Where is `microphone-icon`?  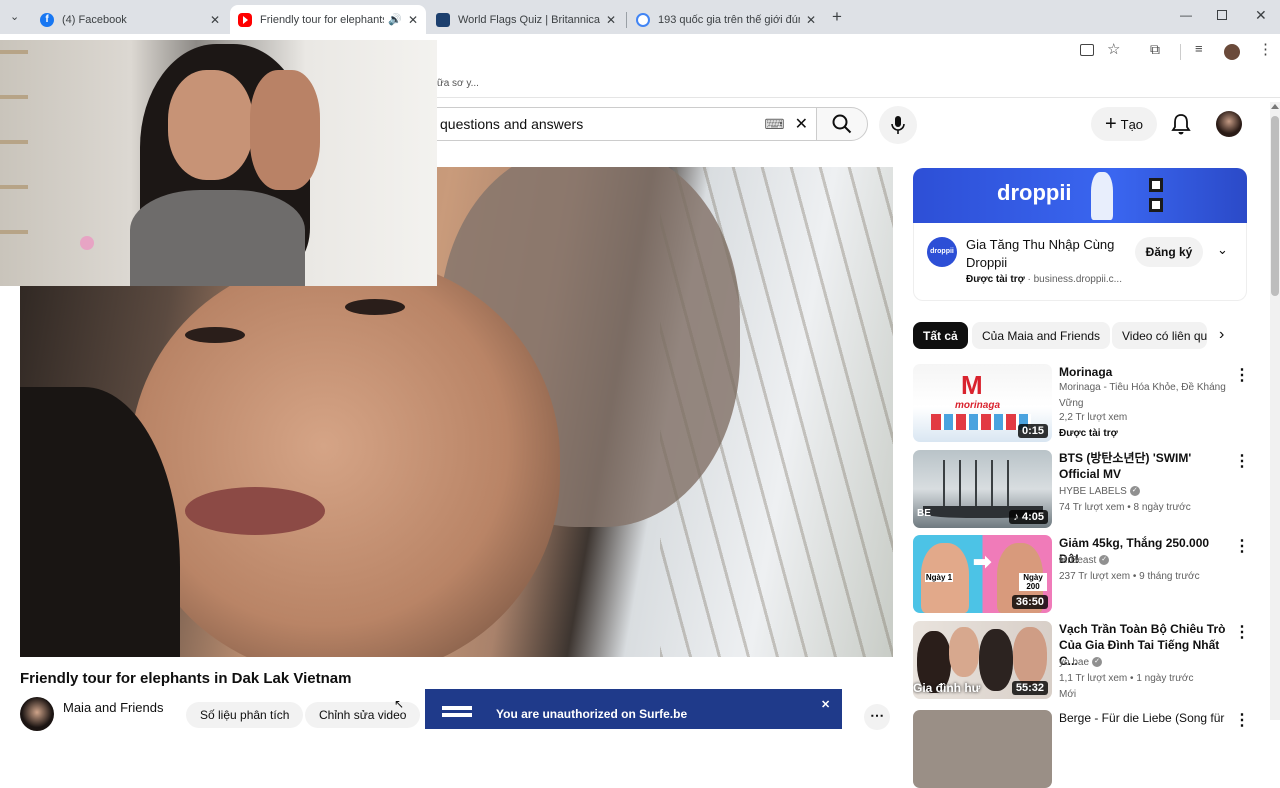 microphone-icon is located at coordinates (898, 125).